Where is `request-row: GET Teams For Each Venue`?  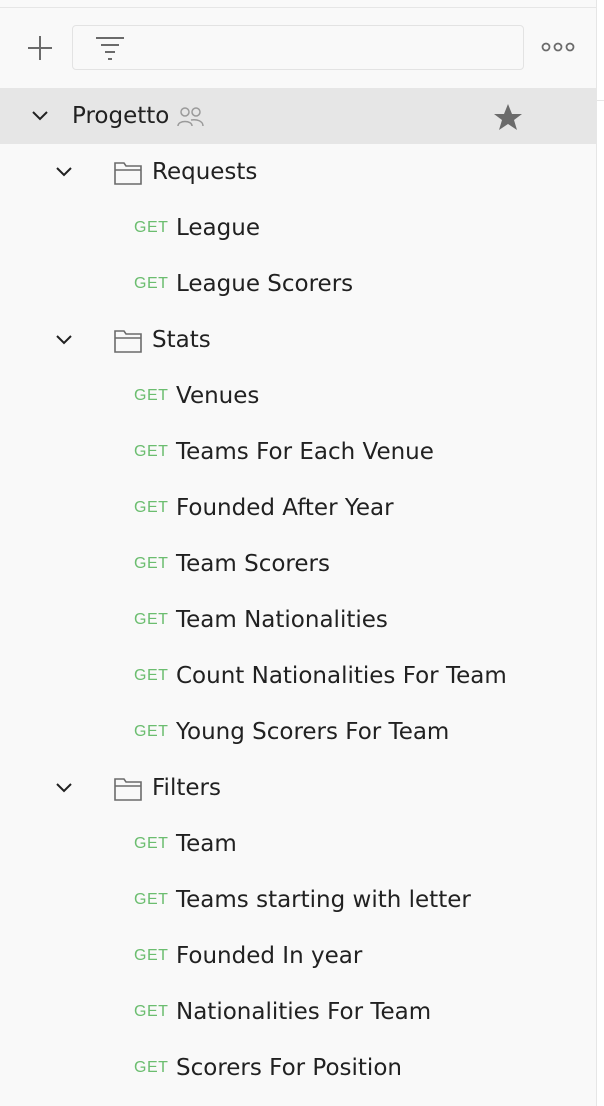
request-row: GET Teams For Each Venue is located at coordinates (298, 452).